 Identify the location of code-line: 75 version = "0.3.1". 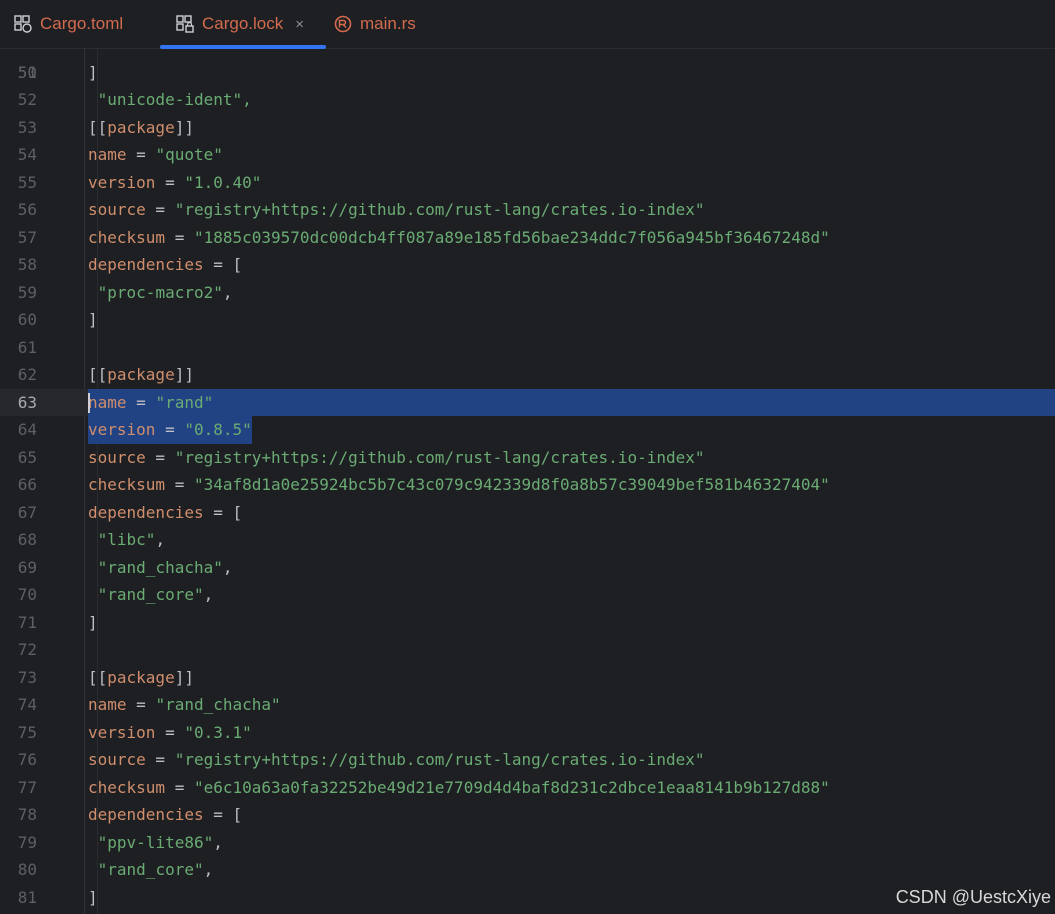
(527, 733).